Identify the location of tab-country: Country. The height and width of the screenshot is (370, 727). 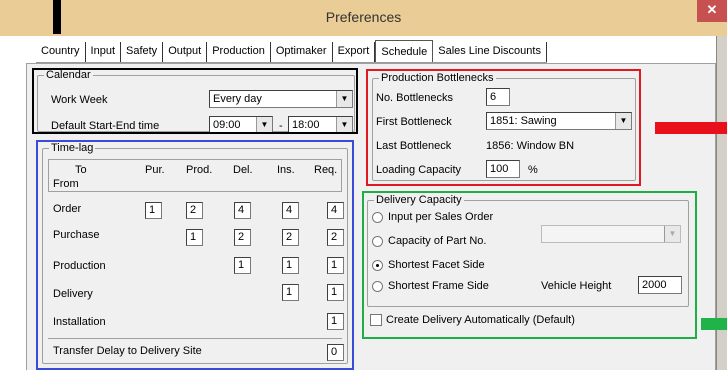
(61, 52).